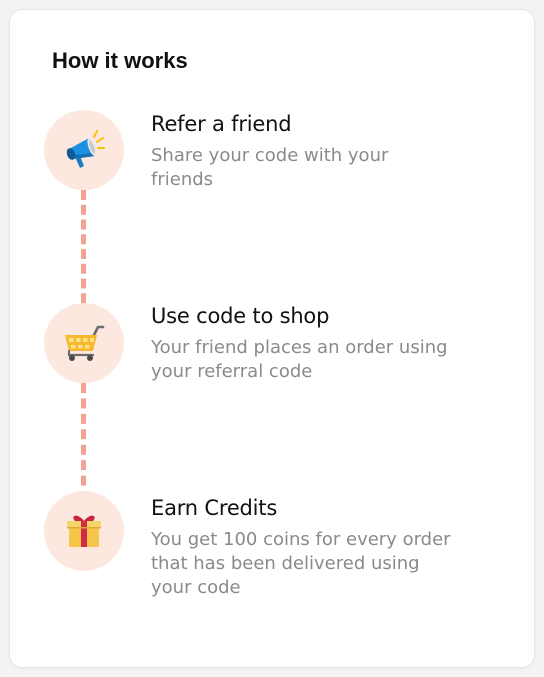 This screenshot has width=544, height=677. I want to click on section-title: How it works, so click(120, 60).